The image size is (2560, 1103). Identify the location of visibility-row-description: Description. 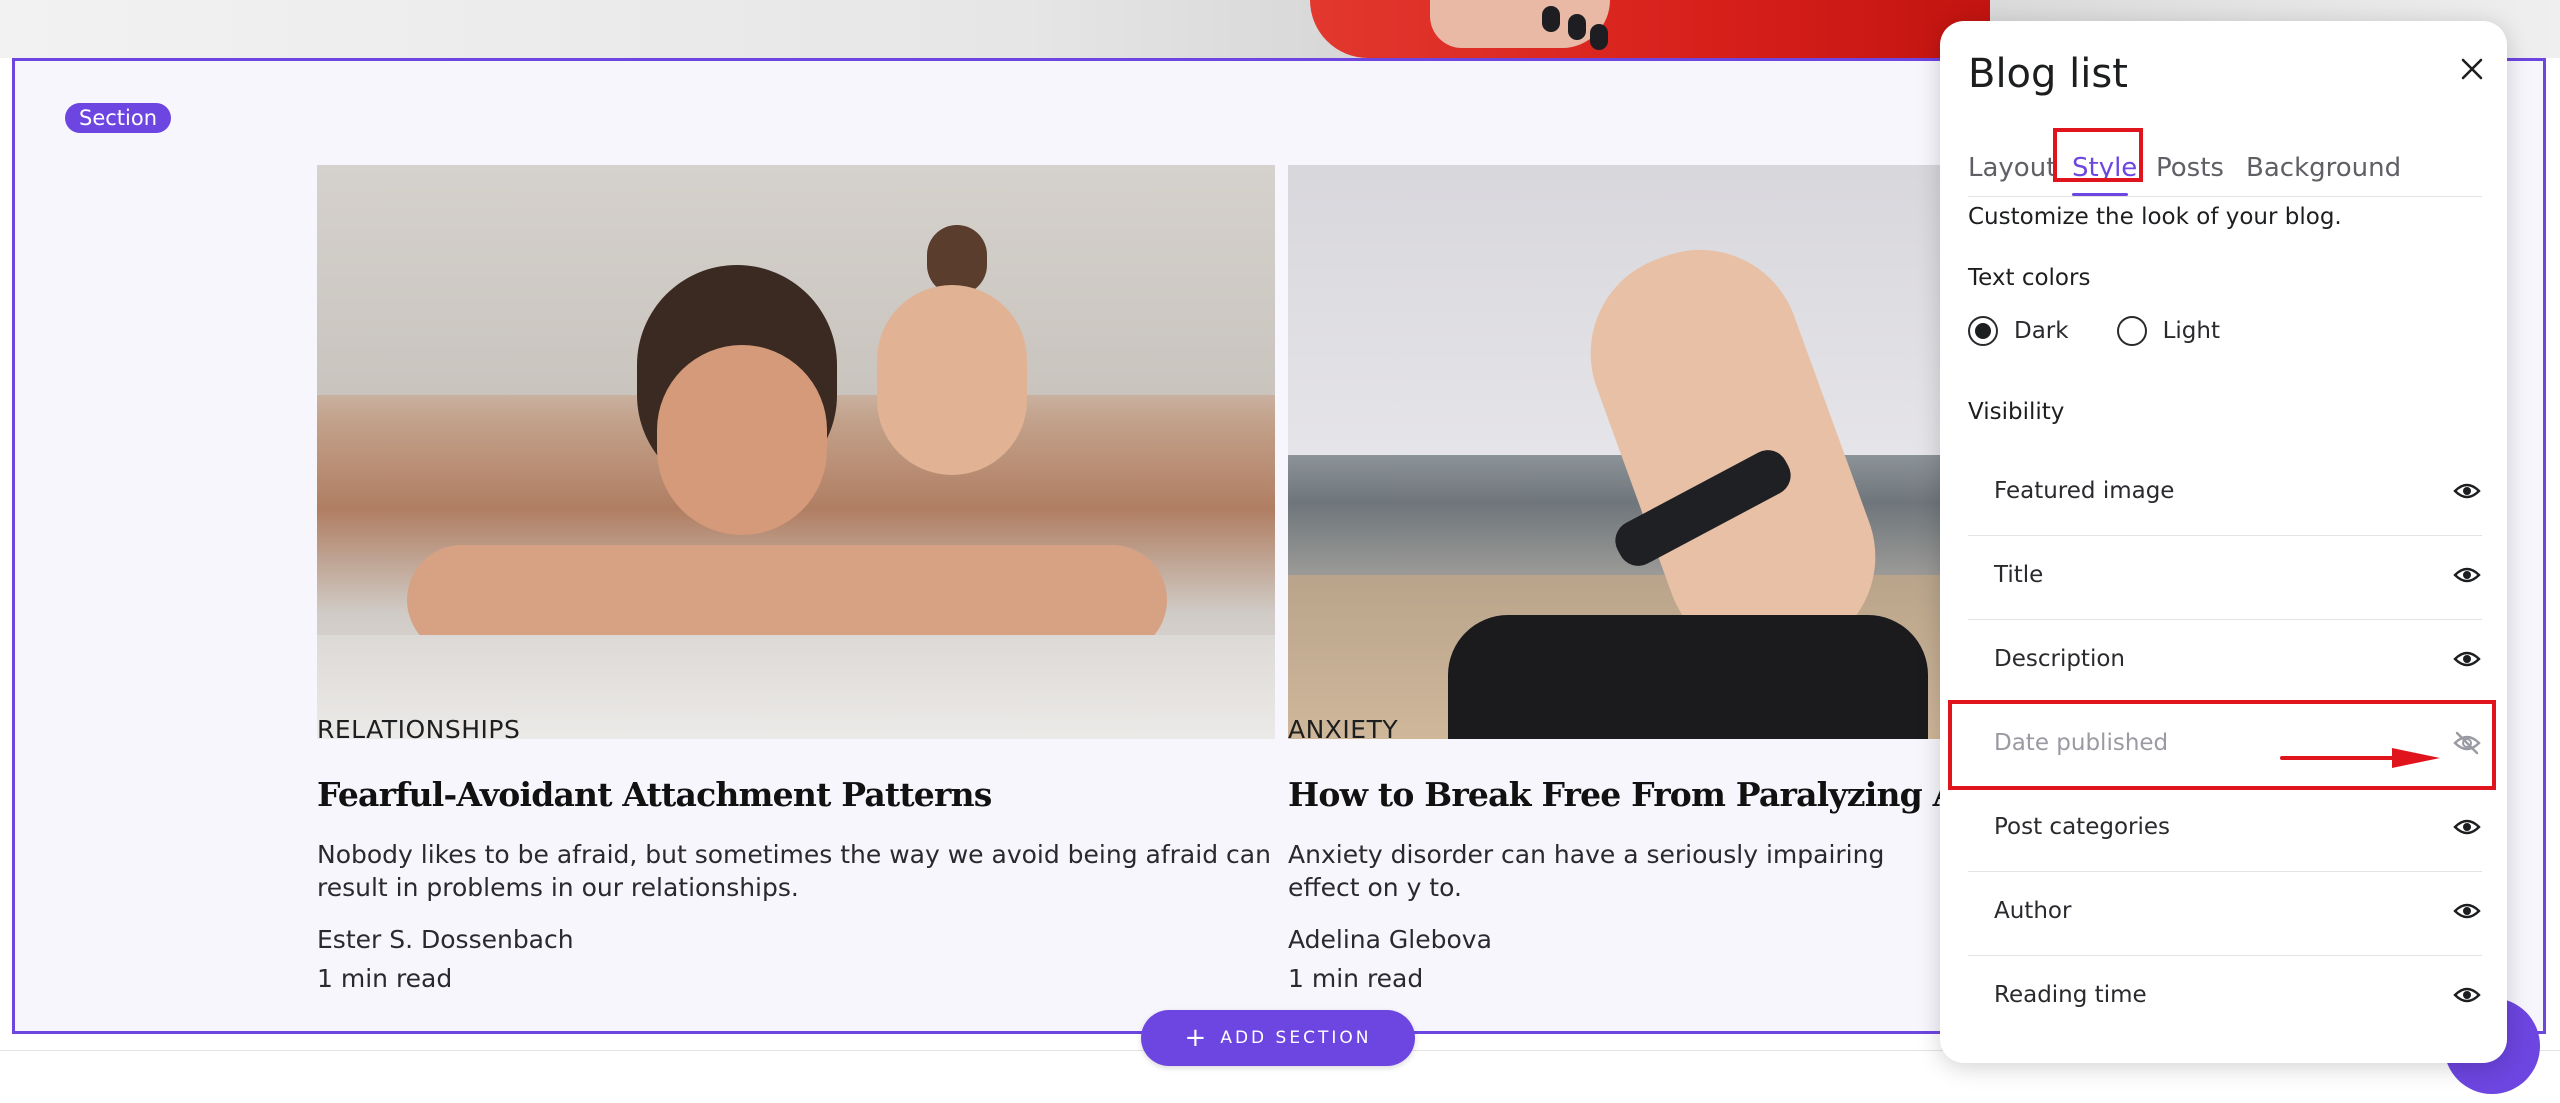
(2225, 662).